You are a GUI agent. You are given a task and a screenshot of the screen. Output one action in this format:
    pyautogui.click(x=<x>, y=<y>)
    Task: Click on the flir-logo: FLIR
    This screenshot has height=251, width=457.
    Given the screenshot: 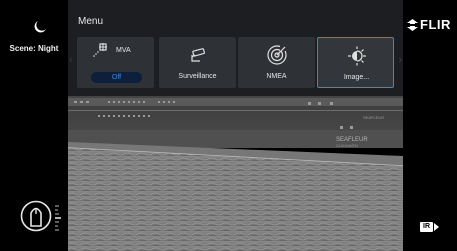 What is the action you would take?
    pyautogui.click(x=429, y=24)
    